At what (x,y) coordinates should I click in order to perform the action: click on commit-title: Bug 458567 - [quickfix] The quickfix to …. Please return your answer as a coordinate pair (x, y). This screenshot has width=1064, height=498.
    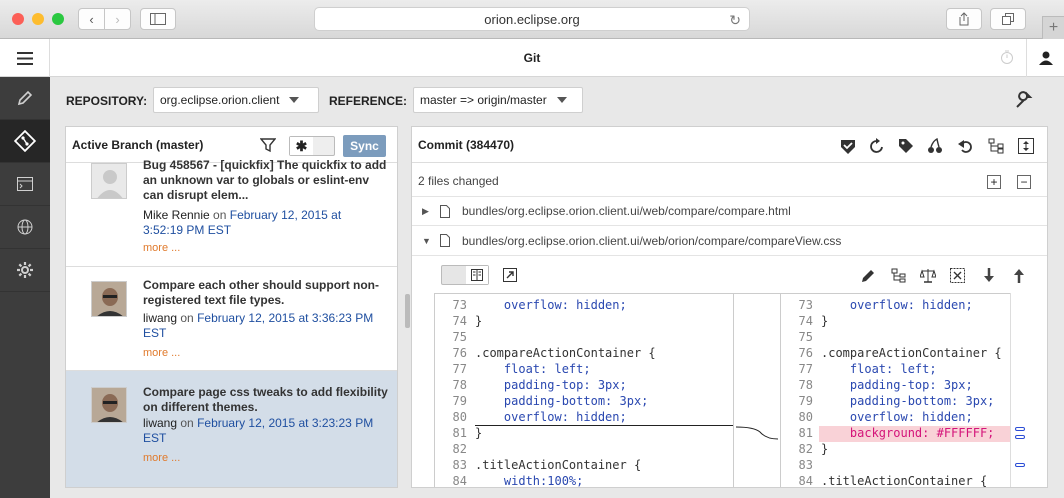
    Looking at the image, I should click on (268, 183).